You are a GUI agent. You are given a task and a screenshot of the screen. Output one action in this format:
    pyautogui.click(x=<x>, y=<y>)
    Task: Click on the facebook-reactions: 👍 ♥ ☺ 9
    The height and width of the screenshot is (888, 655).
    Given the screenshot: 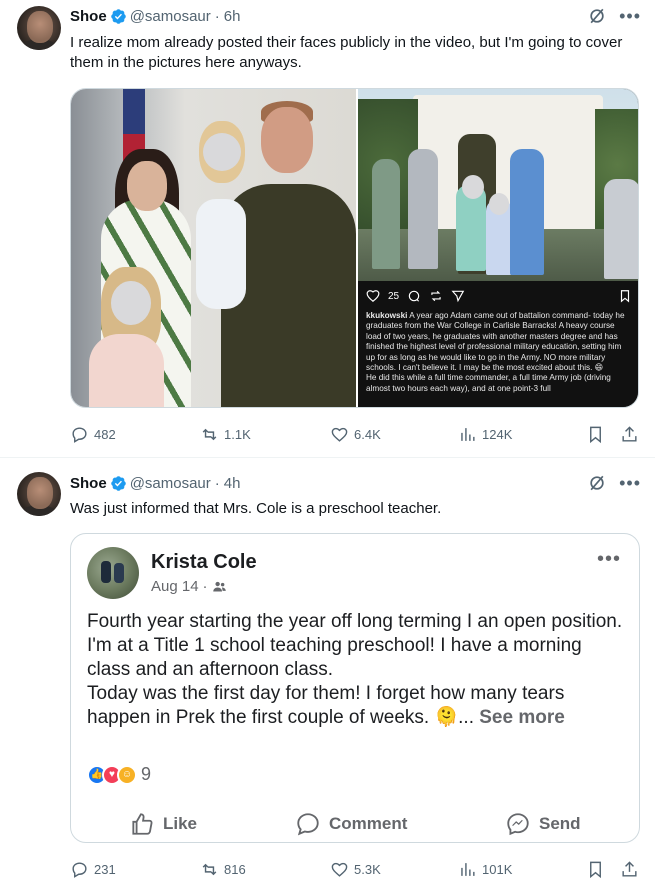 What is the action you would take?
    pyautogui.click(x=119, y=774)
    